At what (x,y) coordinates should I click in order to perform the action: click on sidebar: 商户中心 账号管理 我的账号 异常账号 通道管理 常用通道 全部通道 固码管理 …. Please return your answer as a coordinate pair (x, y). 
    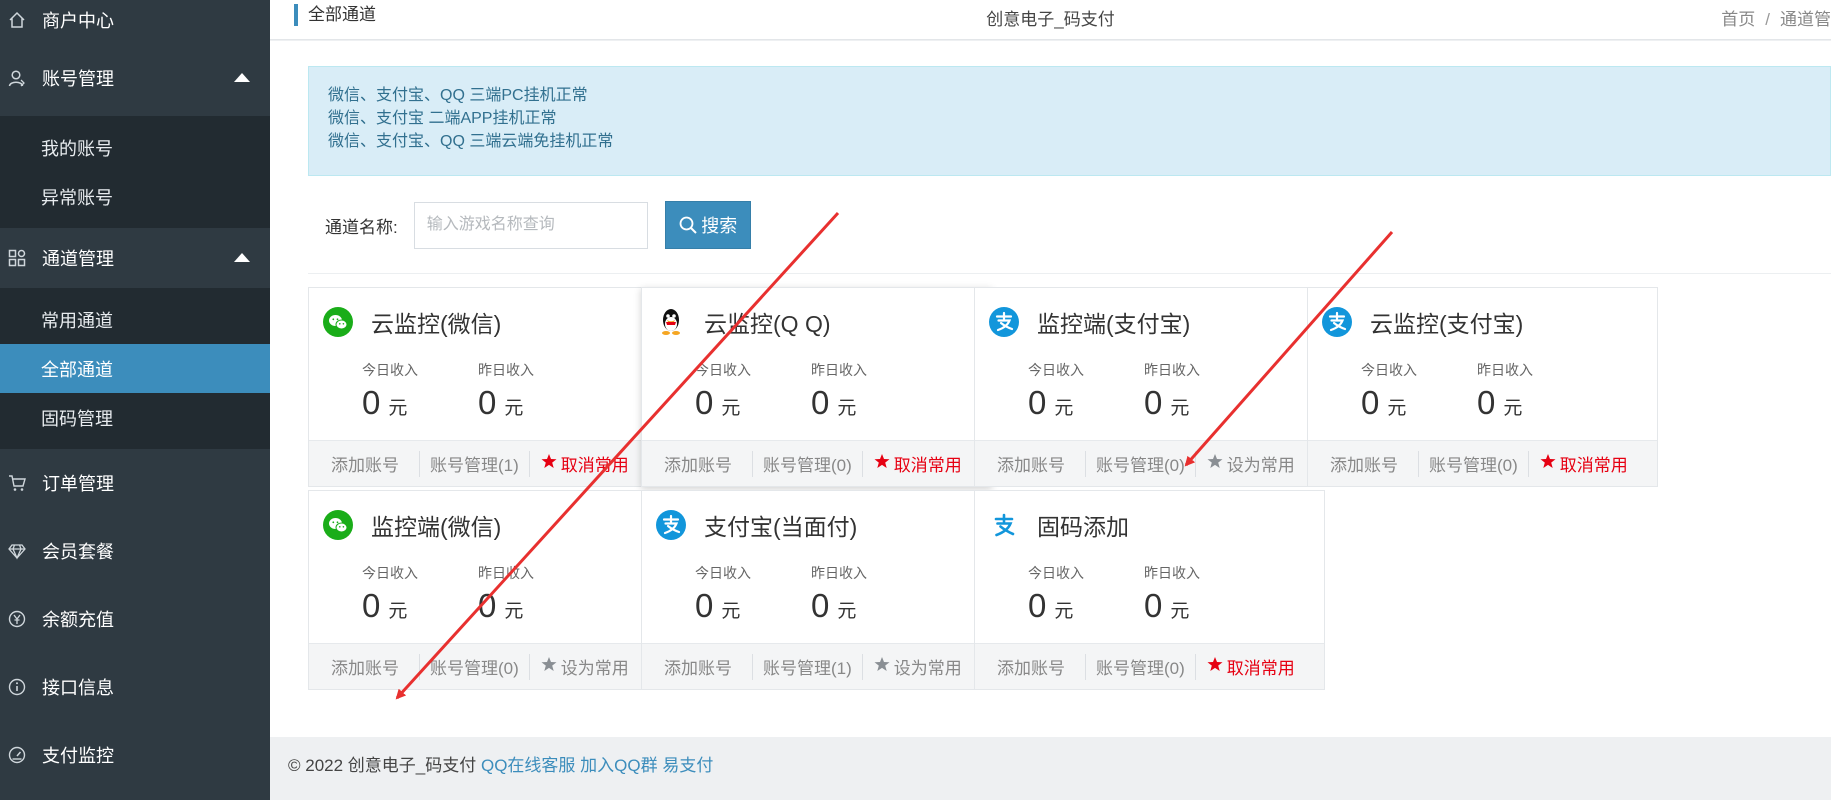
    Looking at the image, I should click on (135, 400).